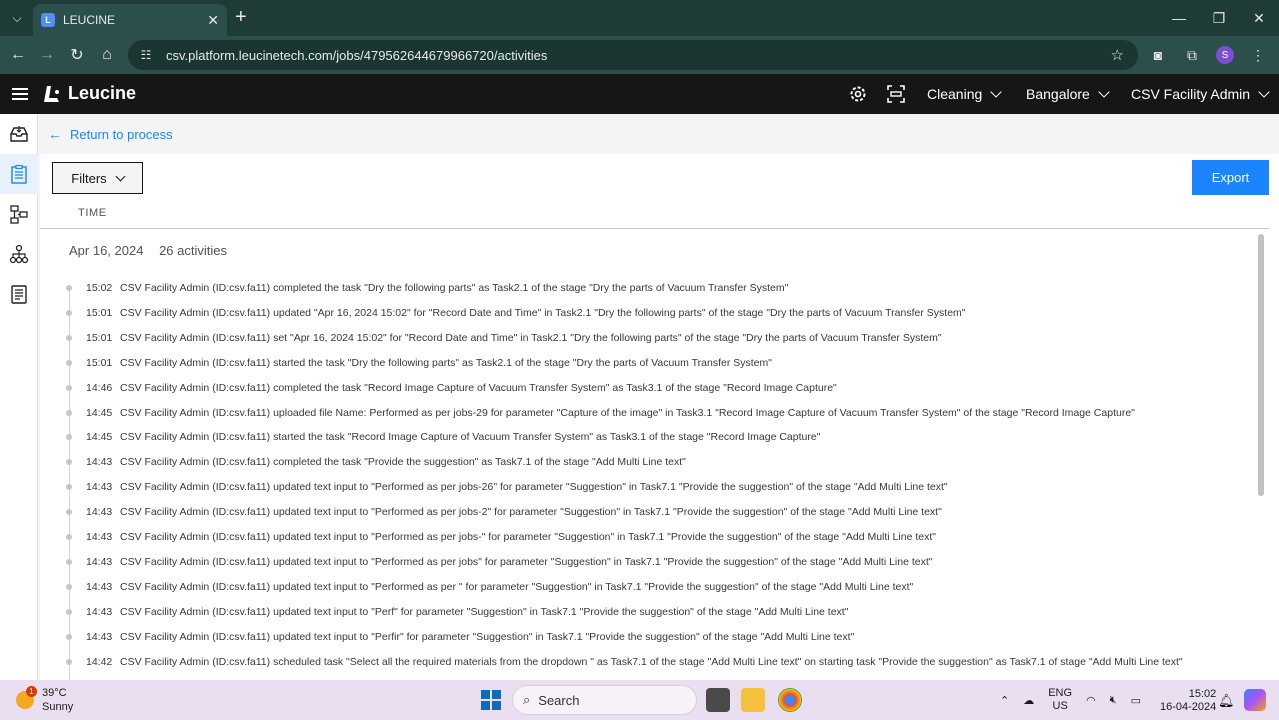  Describe the element at coordinates (1219, 18) in the screenshot. I see `restore-icon: ❐` at that location.